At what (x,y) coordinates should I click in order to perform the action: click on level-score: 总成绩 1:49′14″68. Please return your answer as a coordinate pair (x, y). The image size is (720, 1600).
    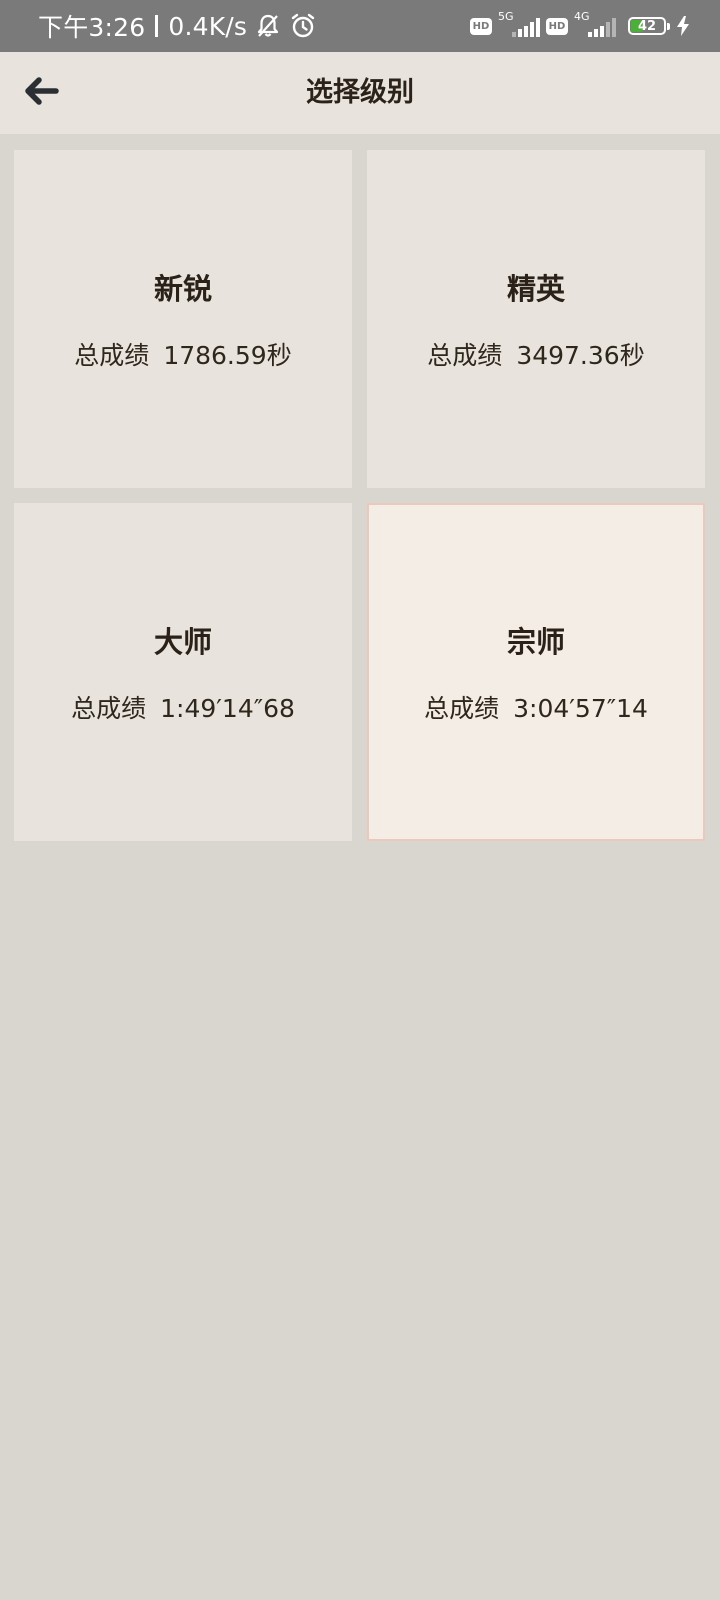
    Looking at the image, I should click on (183, 707).